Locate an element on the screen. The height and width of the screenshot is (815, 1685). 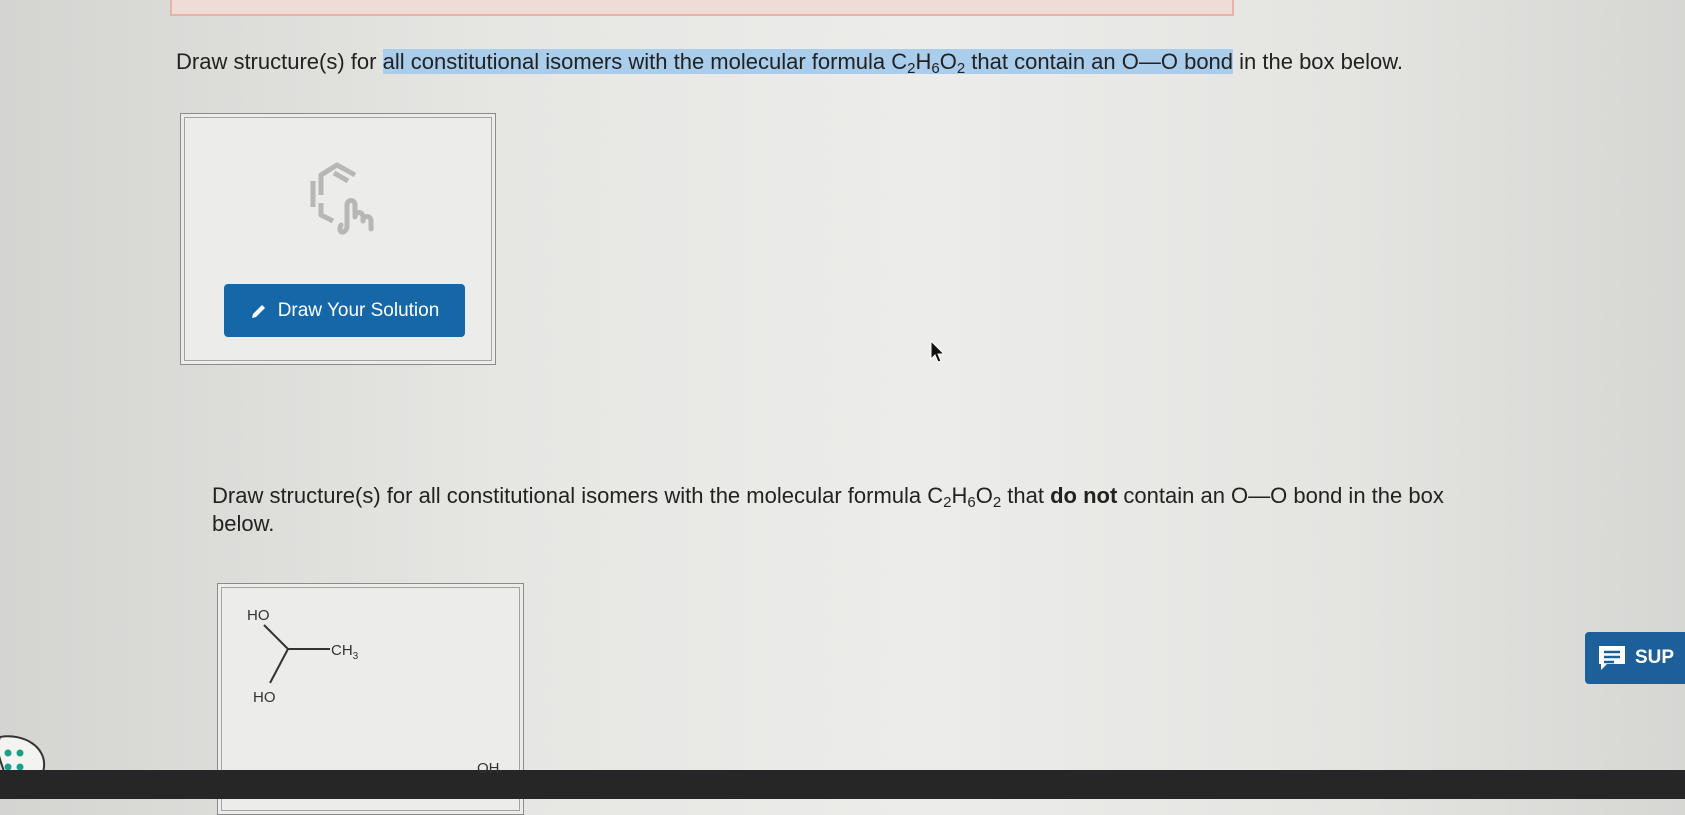
draw-structure-icon is located at coordinates (342, 198).